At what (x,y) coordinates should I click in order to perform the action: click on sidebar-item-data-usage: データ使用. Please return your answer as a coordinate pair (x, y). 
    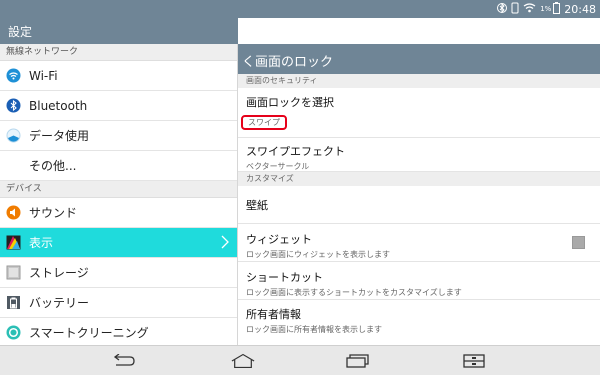
    Looking at the image, I should click on (118, 136).